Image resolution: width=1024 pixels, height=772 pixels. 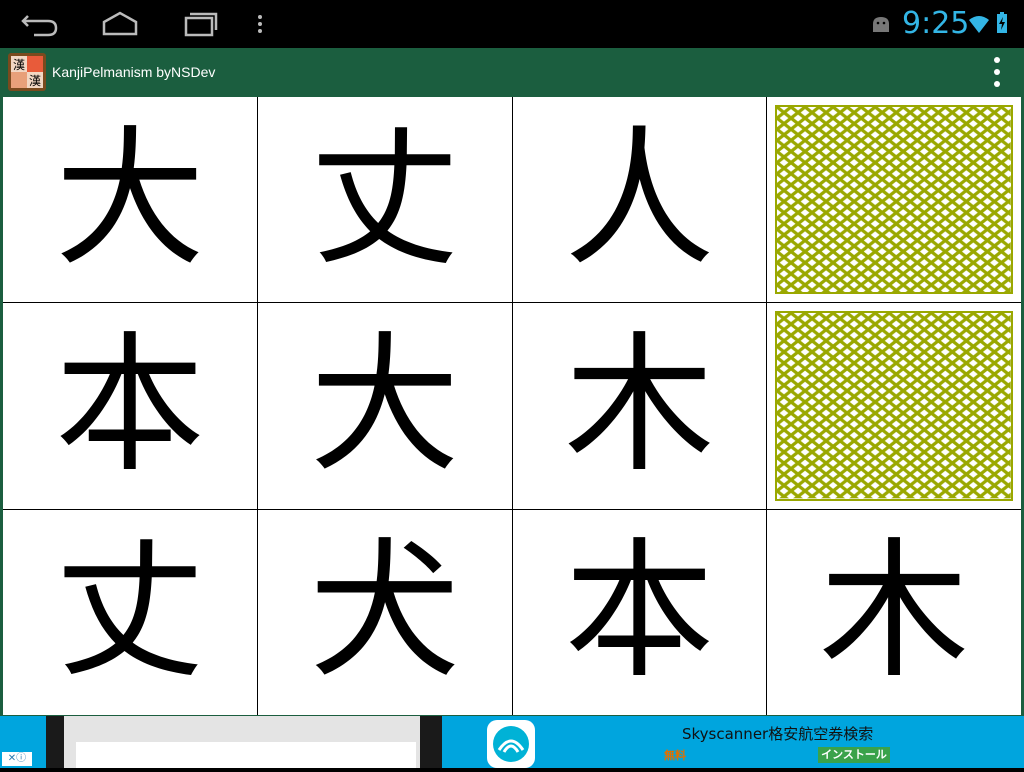 What do you see at coordinates (854, 755) in the screenshot?
I see `ad-install-button: インストール` at bounding box center [854, 755].